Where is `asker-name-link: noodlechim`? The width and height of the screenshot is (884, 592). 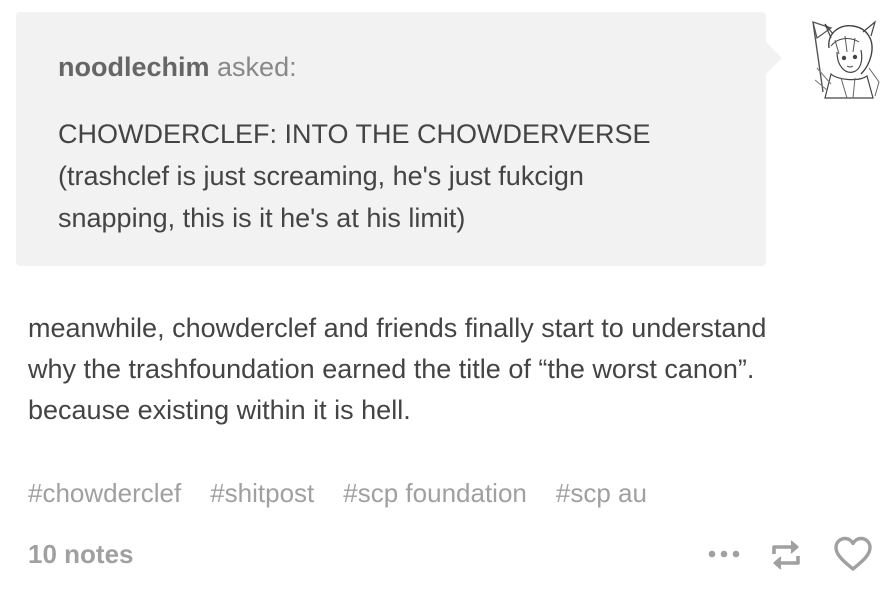 asker-name-link: noodlechim is located at coordinates (134, 67).